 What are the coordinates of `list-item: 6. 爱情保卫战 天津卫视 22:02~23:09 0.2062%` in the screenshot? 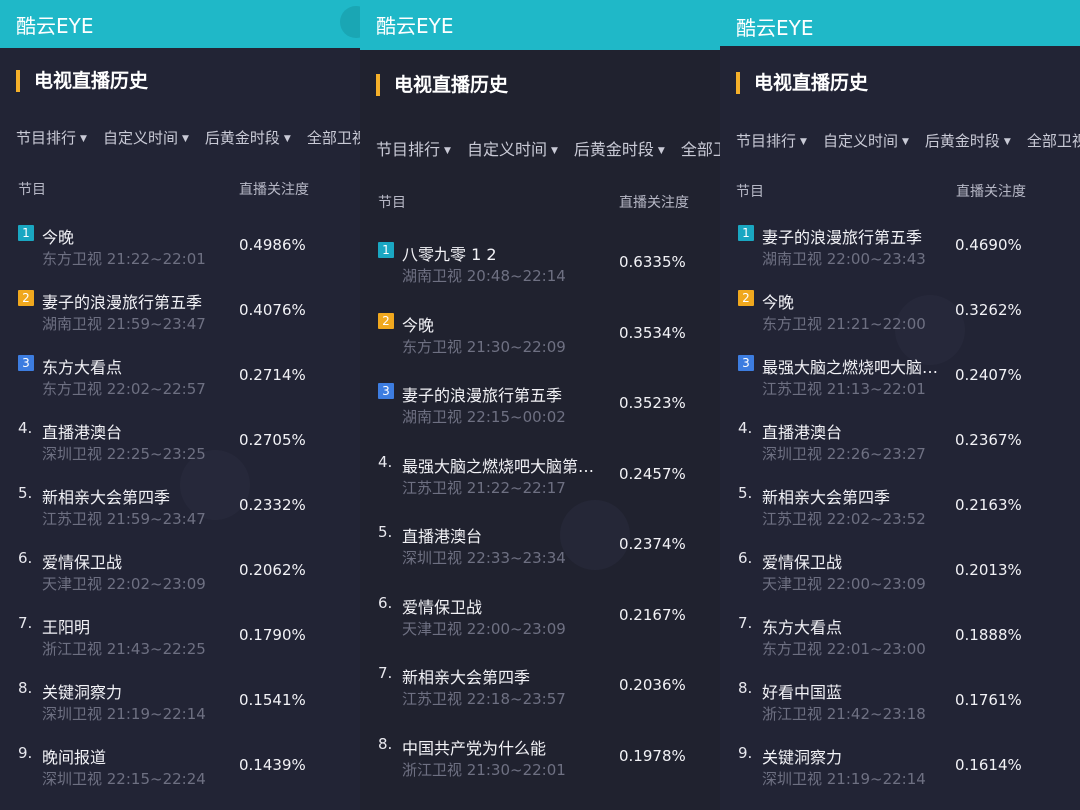 It's located at (180, 580).